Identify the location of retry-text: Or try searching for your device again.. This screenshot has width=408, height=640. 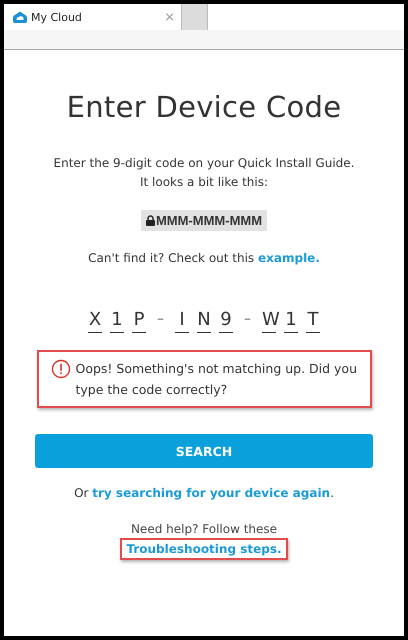
(204, 493).